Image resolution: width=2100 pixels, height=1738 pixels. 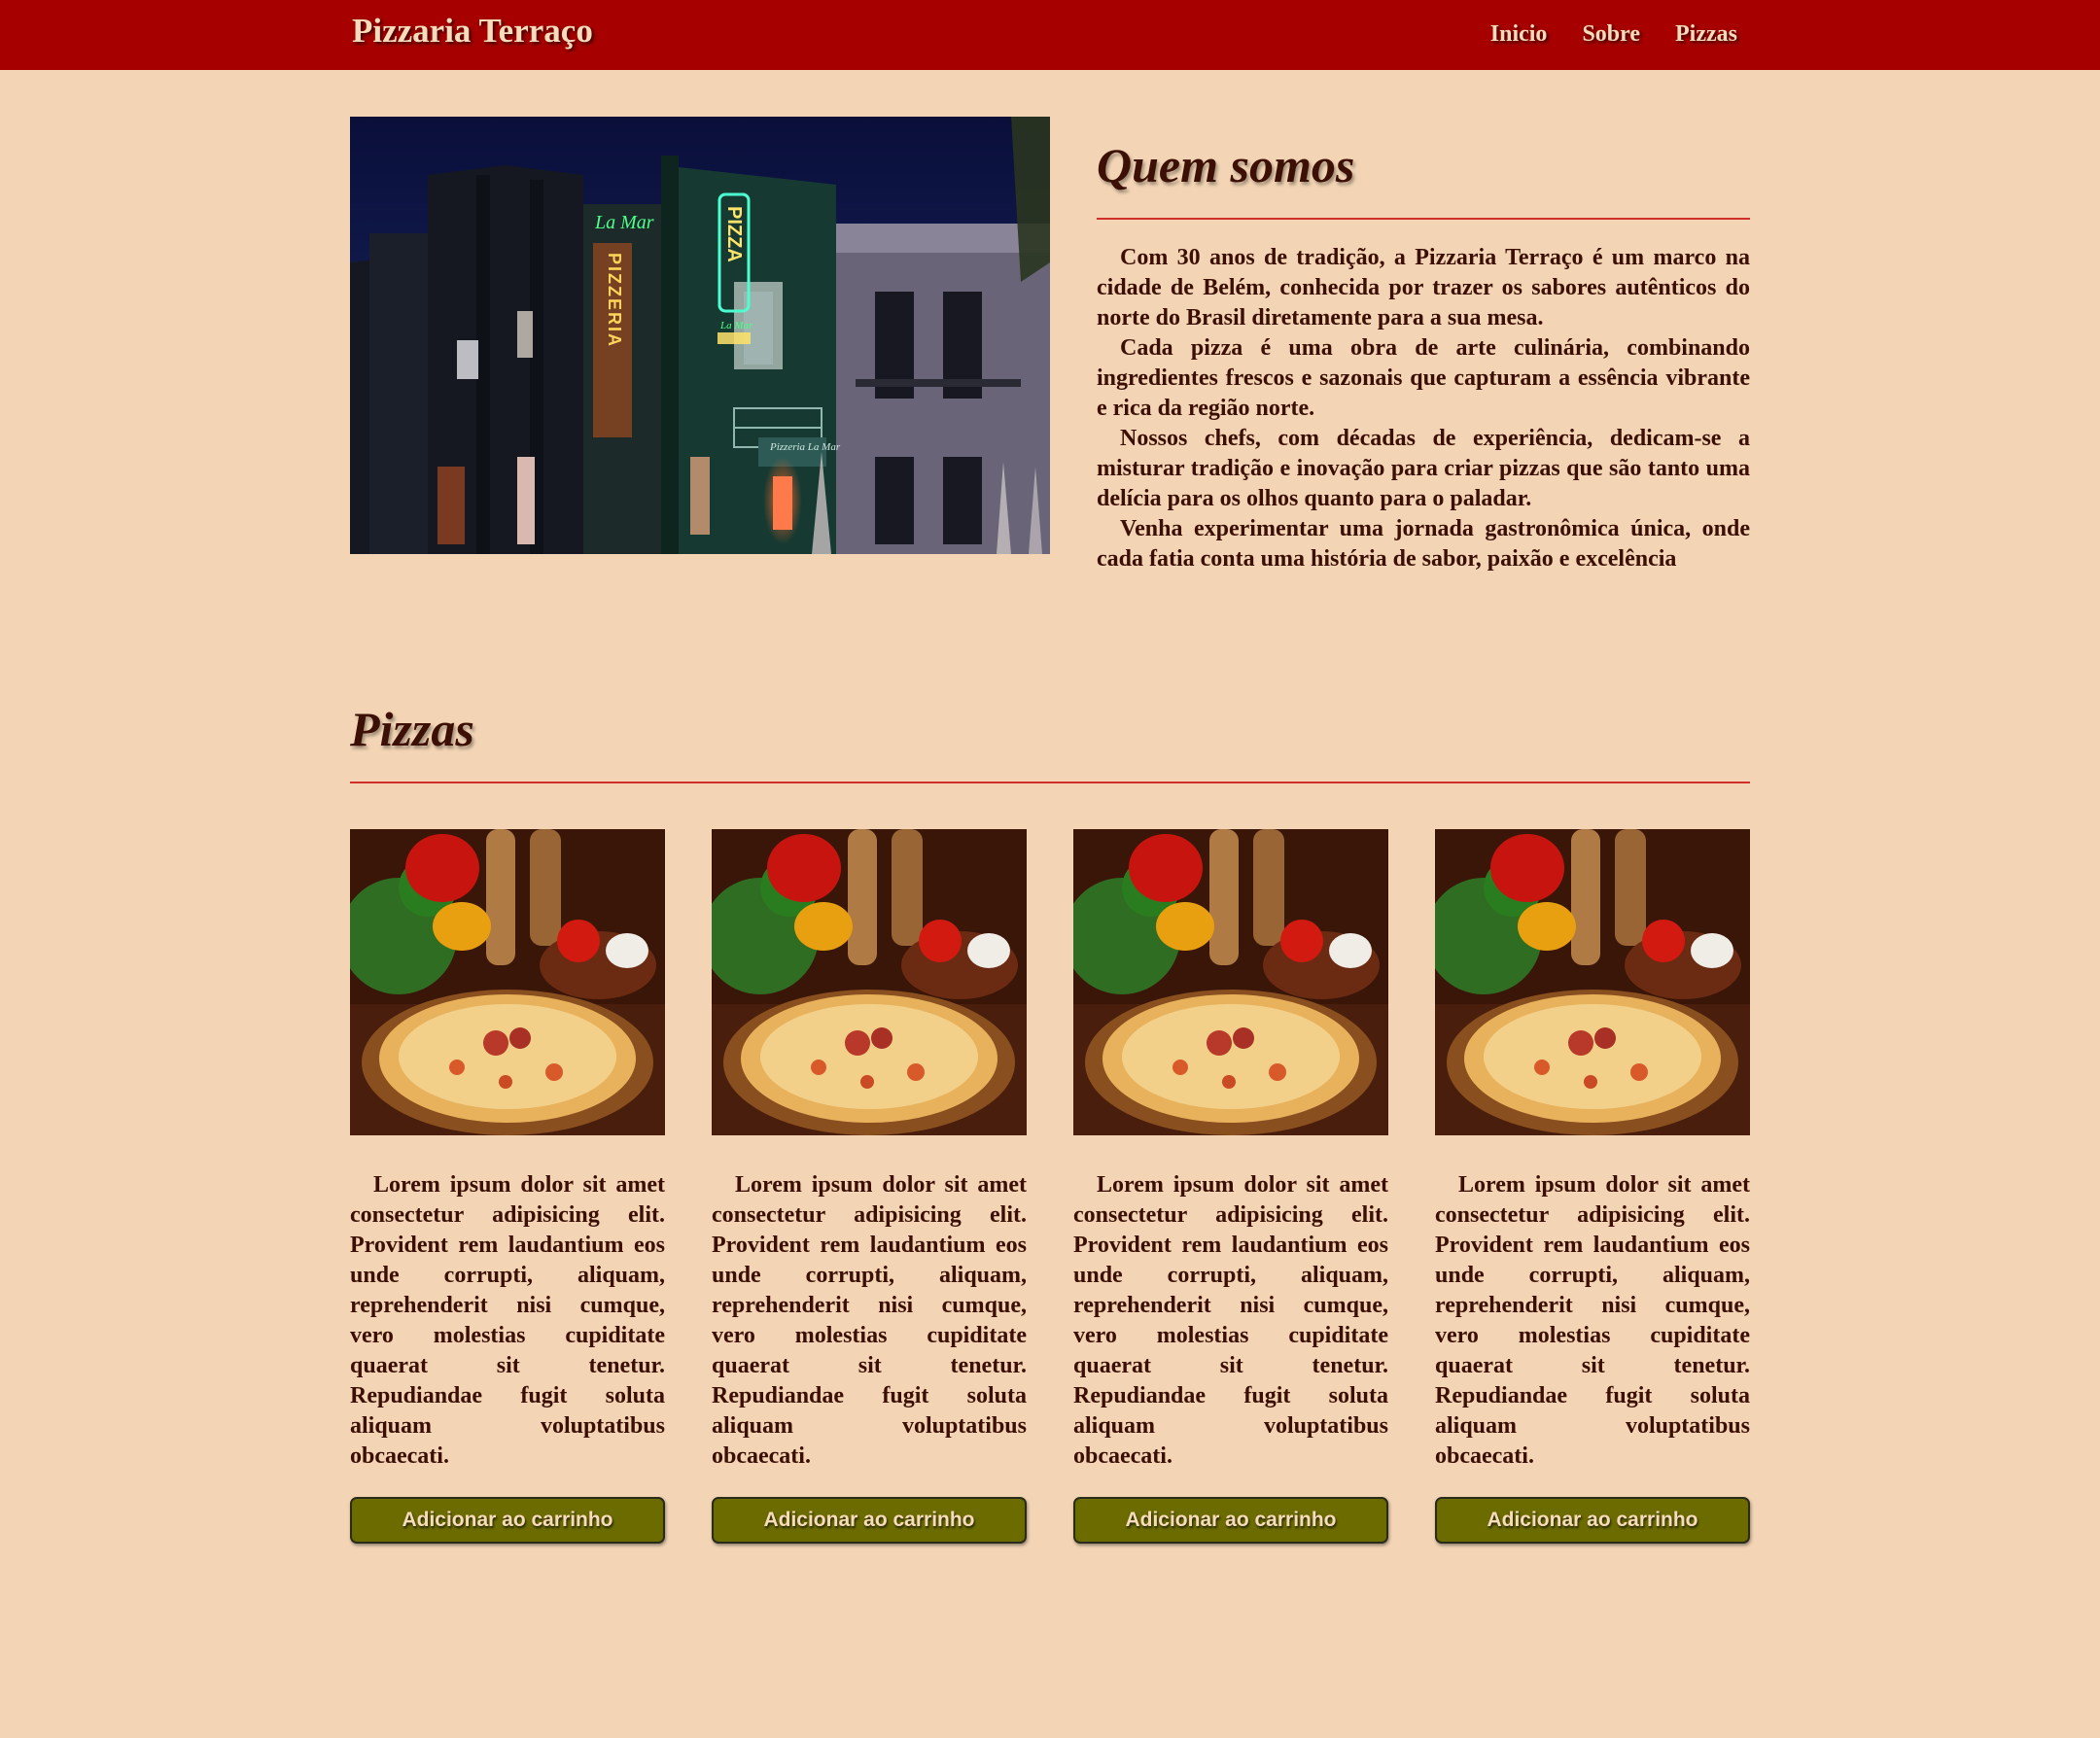 What do you see at coordinates (734, 234) in the screenshot?
I see `neon-sign-pizza: PIZZA` at bounding box center [734, 234].